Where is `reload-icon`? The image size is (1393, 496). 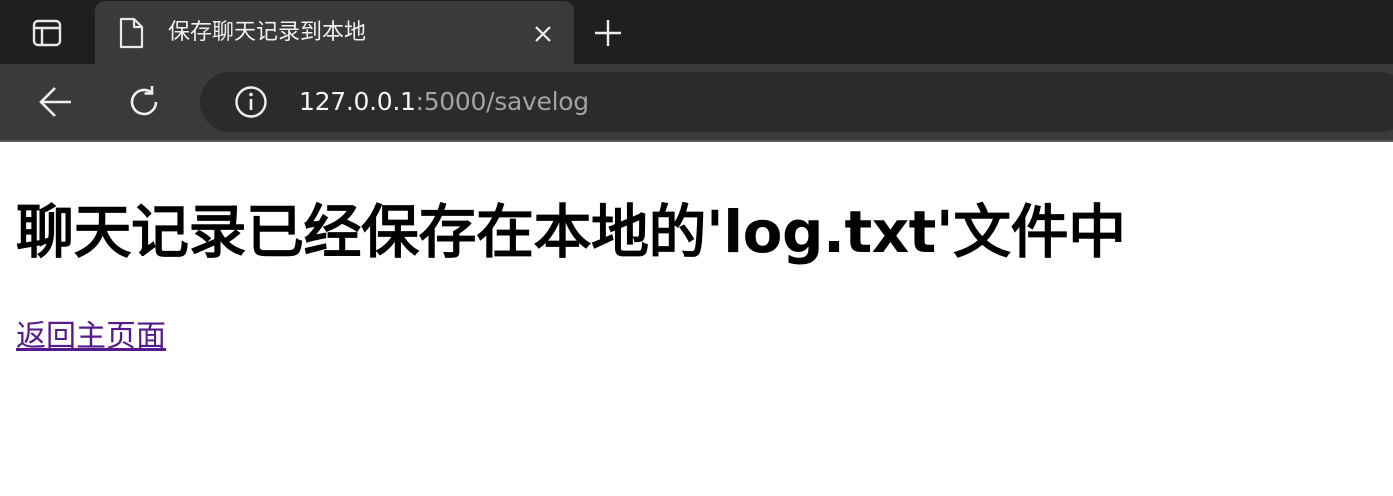 reload-icon is located at coordinates (144, 101).